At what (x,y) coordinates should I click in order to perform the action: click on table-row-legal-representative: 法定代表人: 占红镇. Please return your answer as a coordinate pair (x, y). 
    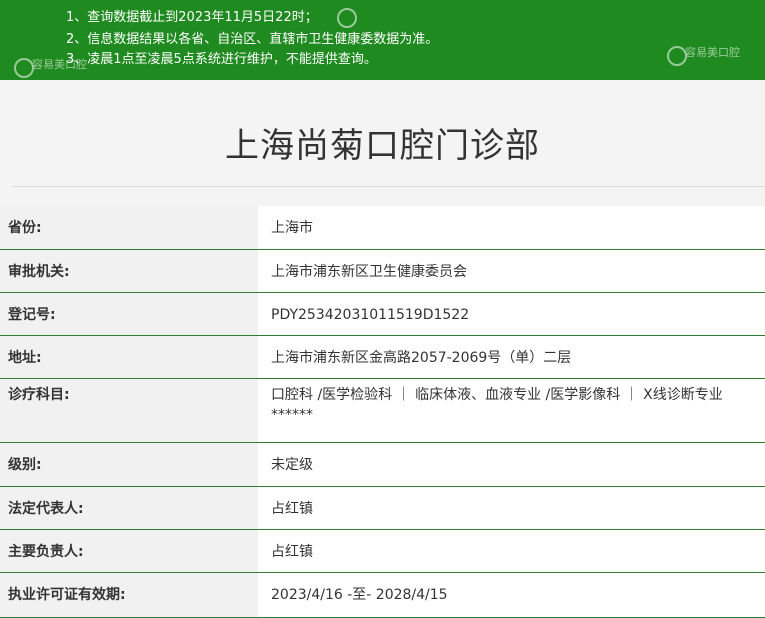
    Looking at the image, I should click on (382, 508).